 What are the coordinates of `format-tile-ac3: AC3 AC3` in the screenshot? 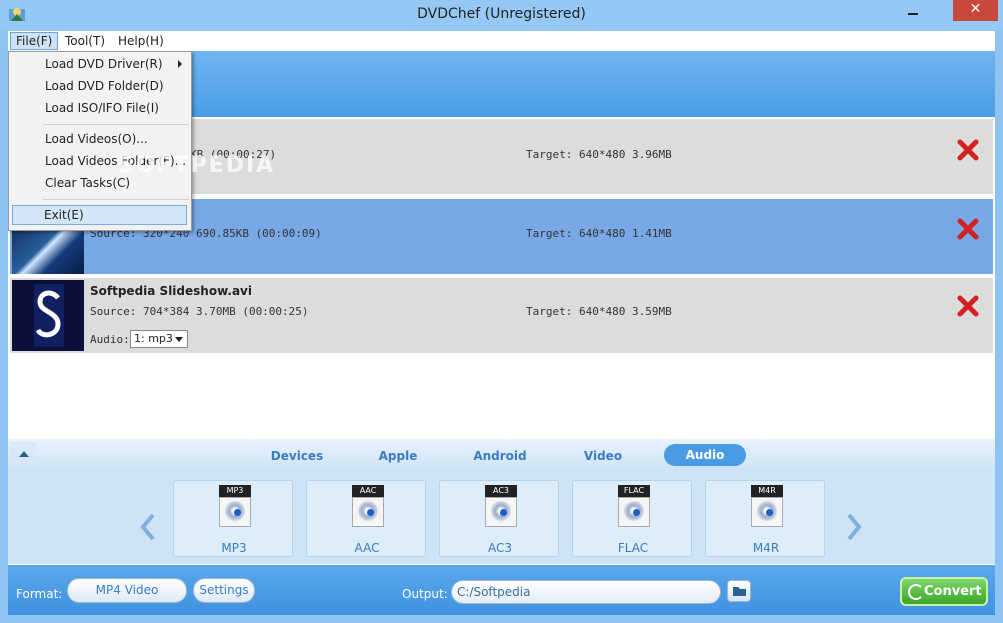 It's located at (499, 518).